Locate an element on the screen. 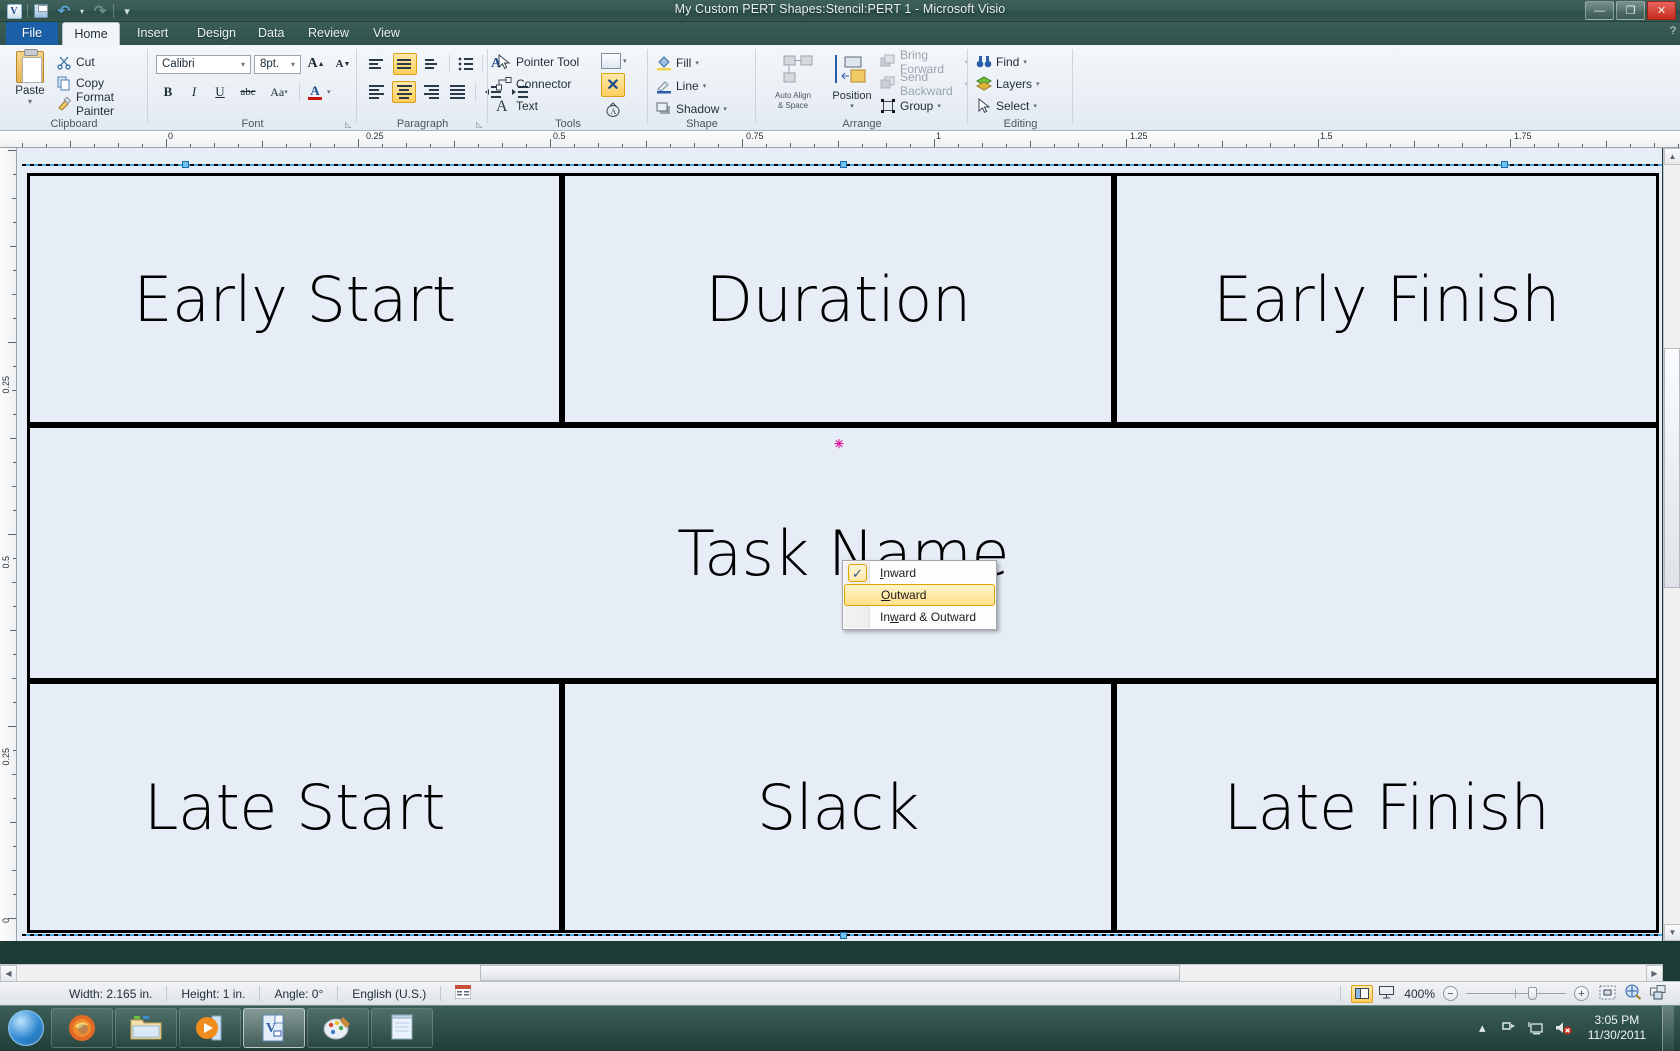  menu-item-outward: Outward is located at coordinates (919, 595).